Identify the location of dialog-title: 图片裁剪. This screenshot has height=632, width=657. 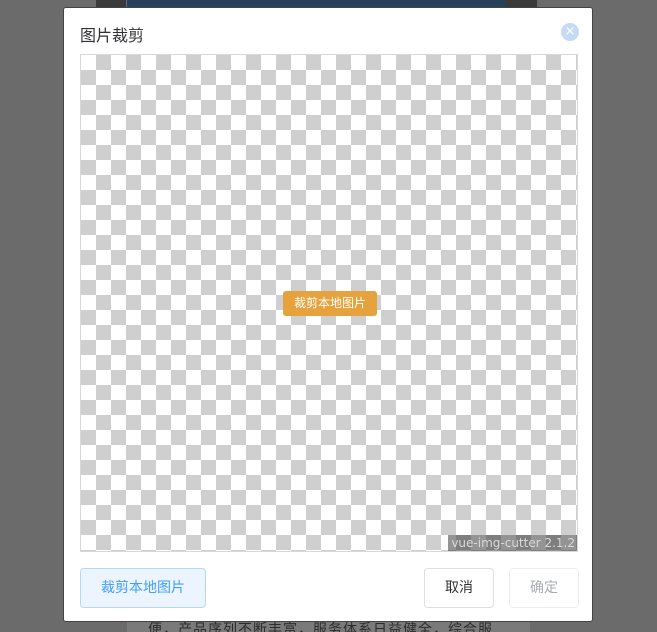
(112, 35).